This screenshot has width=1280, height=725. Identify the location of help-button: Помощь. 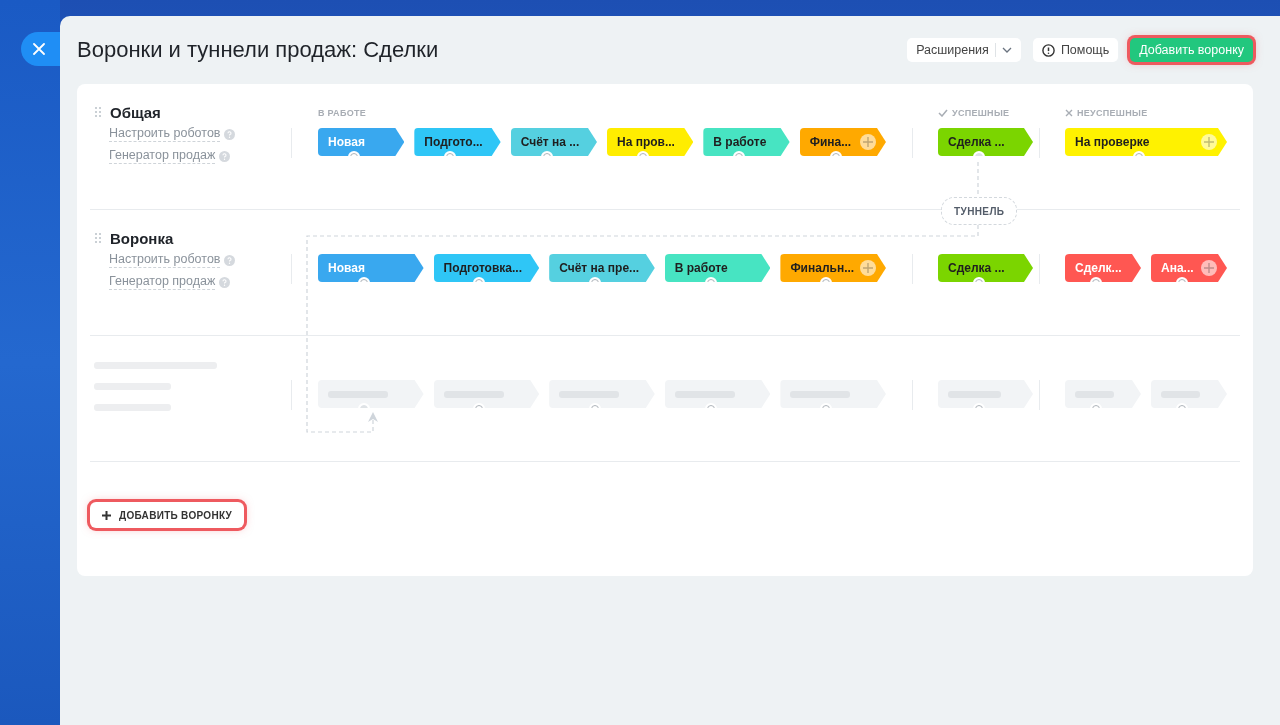
(1075, 50).